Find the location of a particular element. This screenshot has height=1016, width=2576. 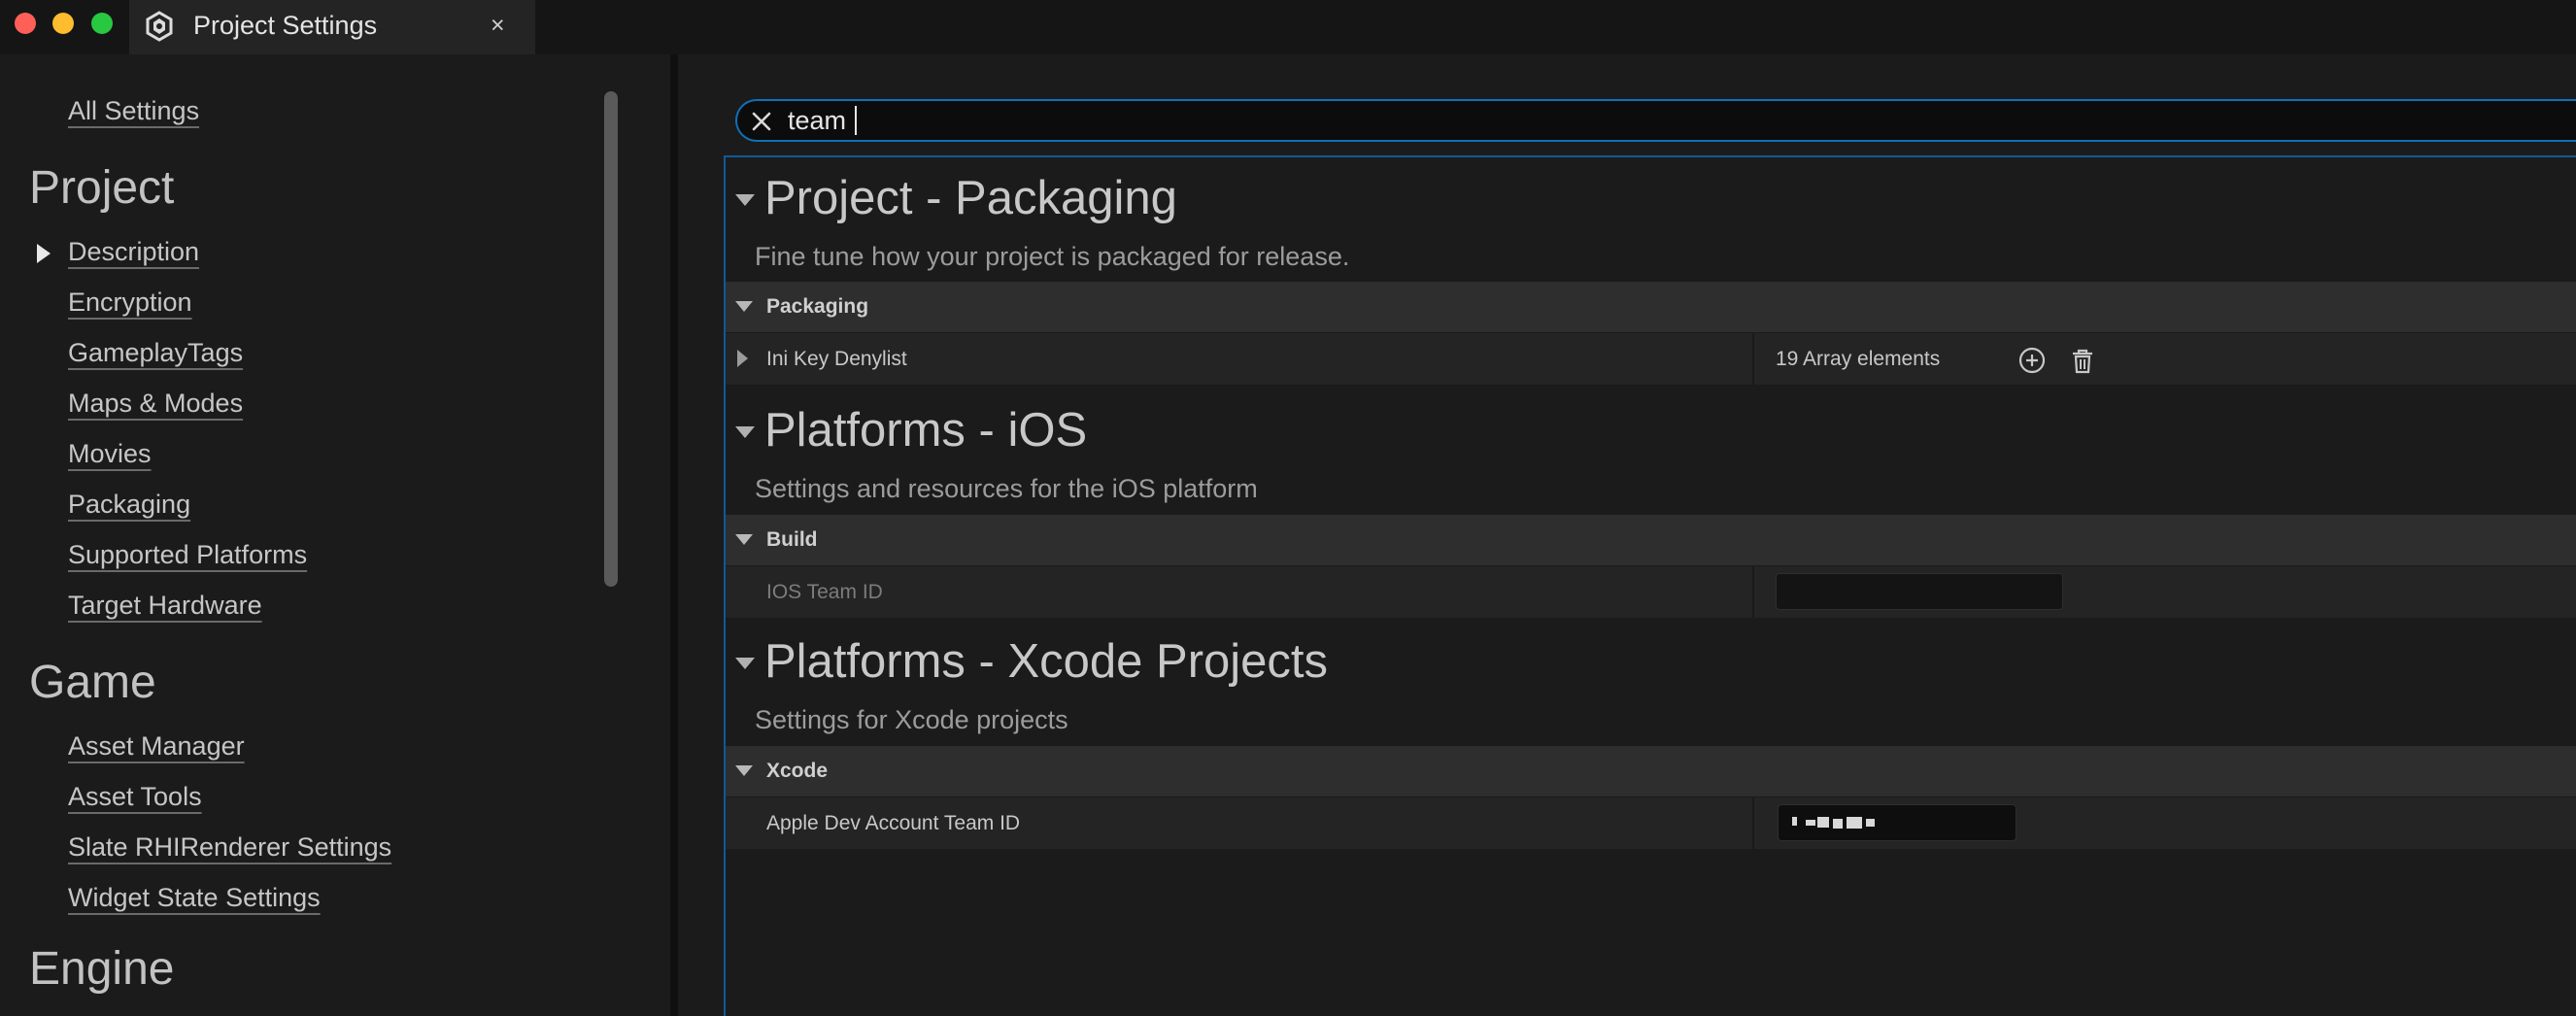

property-row-ios-team-id: IOS Team ID is located at coordinates (1651, 591).